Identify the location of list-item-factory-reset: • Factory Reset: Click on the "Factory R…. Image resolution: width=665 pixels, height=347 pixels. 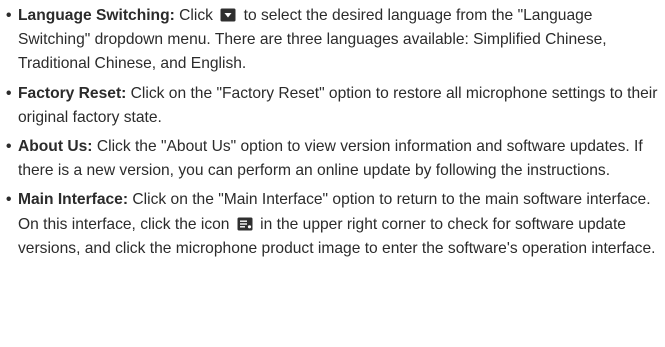
(333, 106).